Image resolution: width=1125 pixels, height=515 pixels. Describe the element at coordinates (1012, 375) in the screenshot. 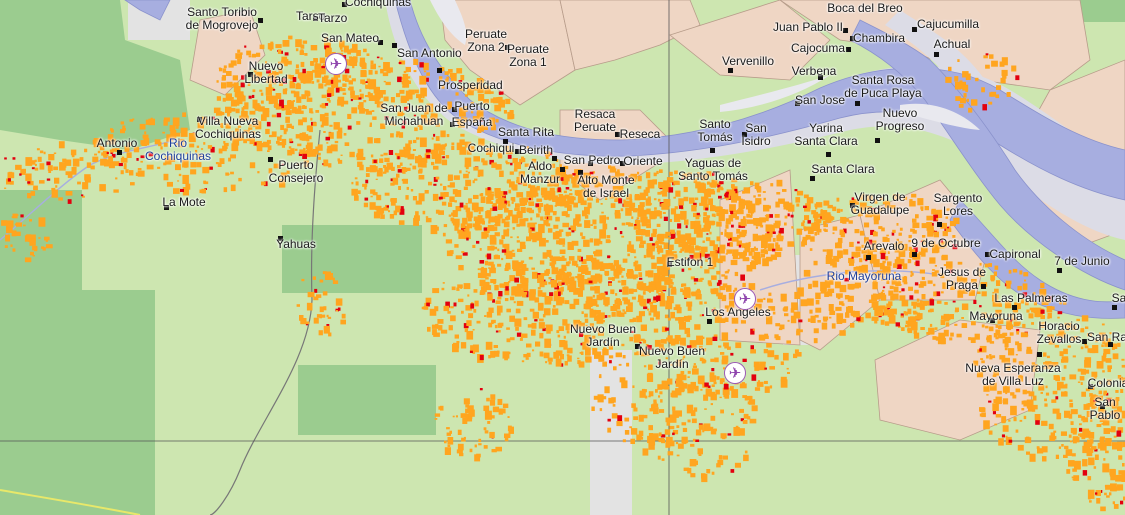

I see `place-label-nueva-esperanza-villa-luz: Nueva Esperanza de Villa Luz` at that location.